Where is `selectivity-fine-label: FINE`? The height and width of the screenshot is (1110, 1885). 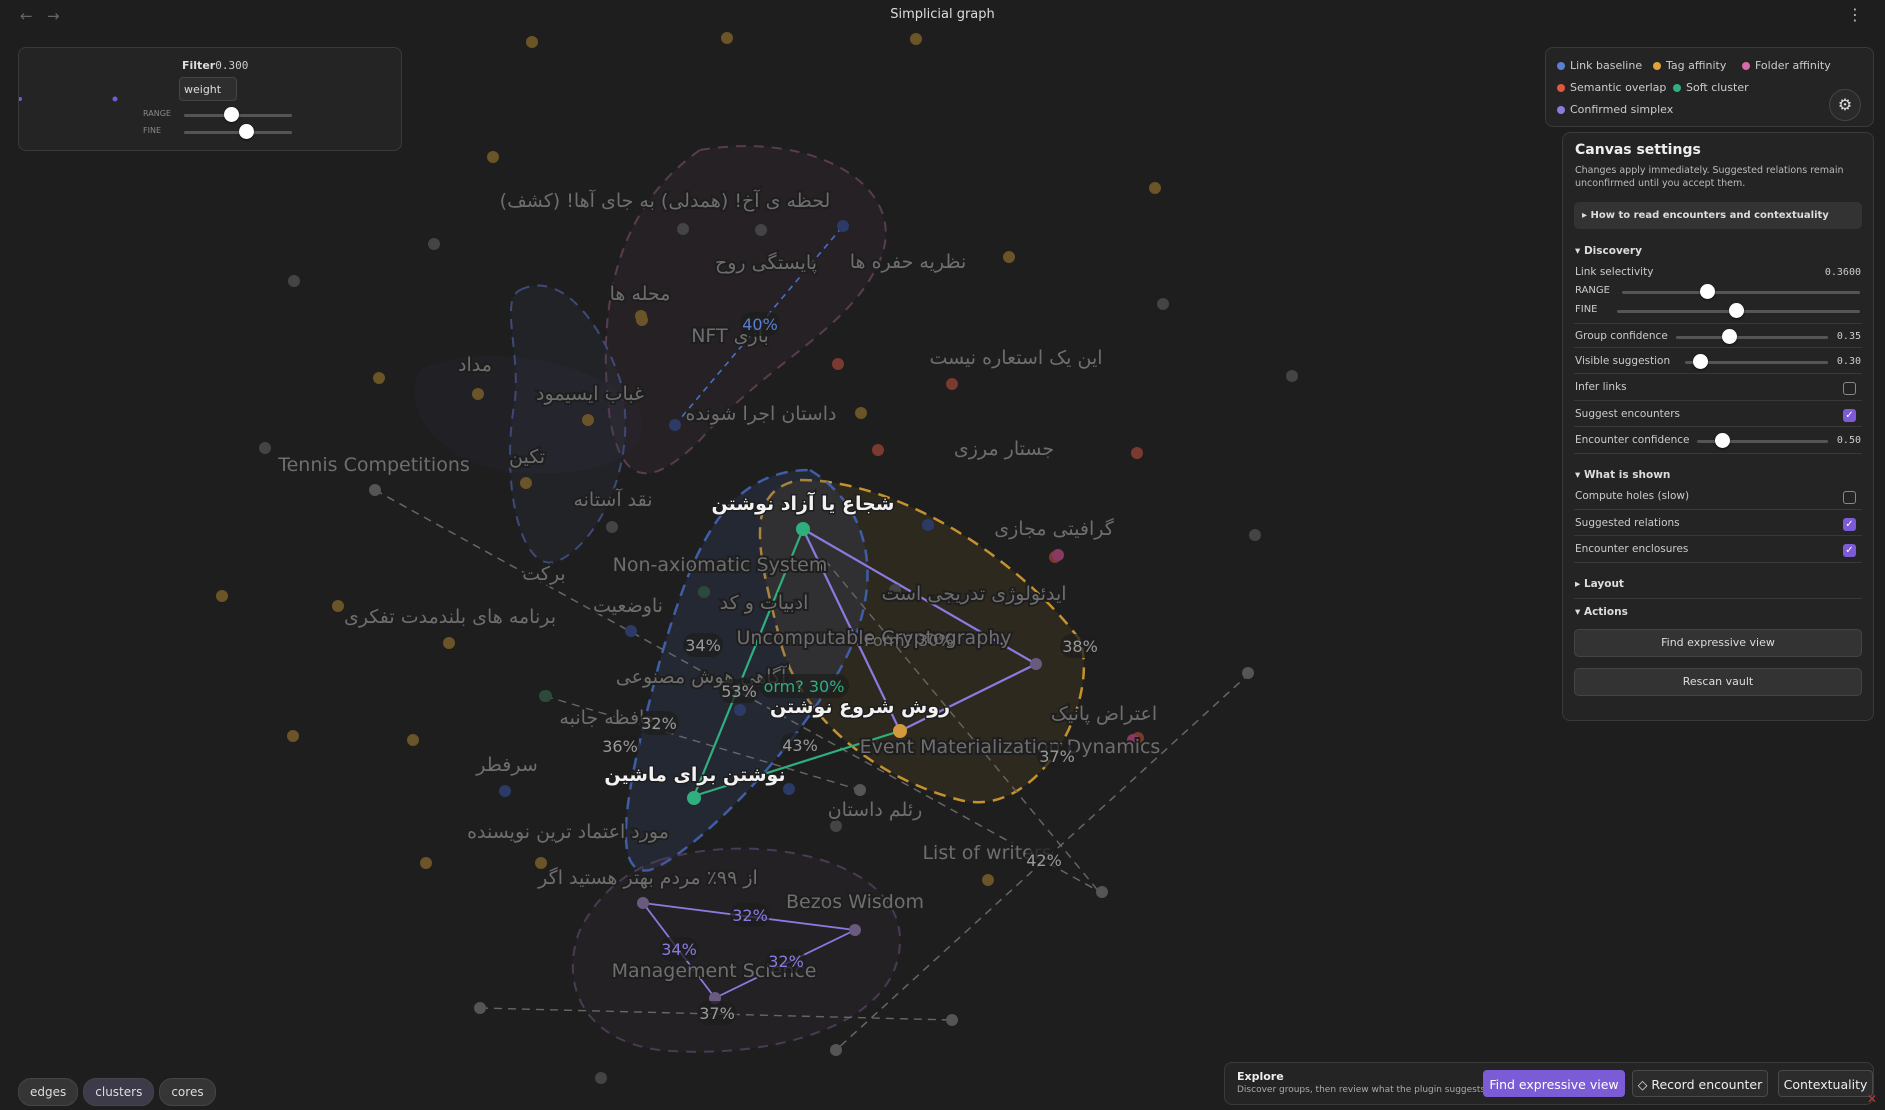
selectivity-fine-label: FINE is located at coordinates (1586, 309).